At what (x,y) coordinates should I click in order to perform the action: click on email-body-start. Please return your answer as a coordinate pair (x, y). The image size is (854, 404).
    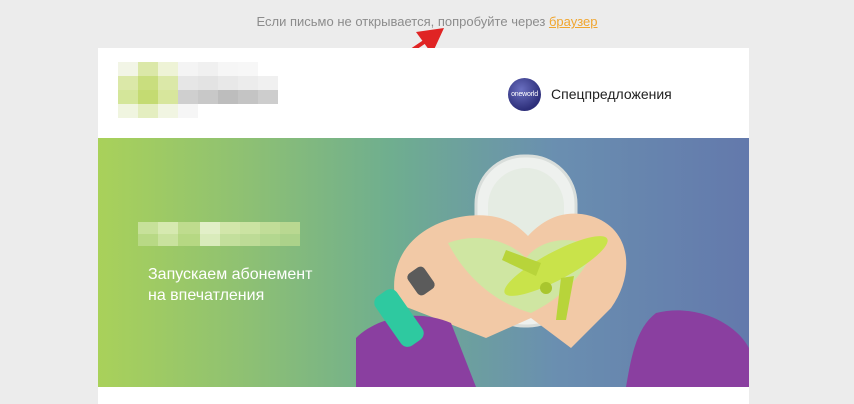
    Looking at the image, I should click on (423, 395).